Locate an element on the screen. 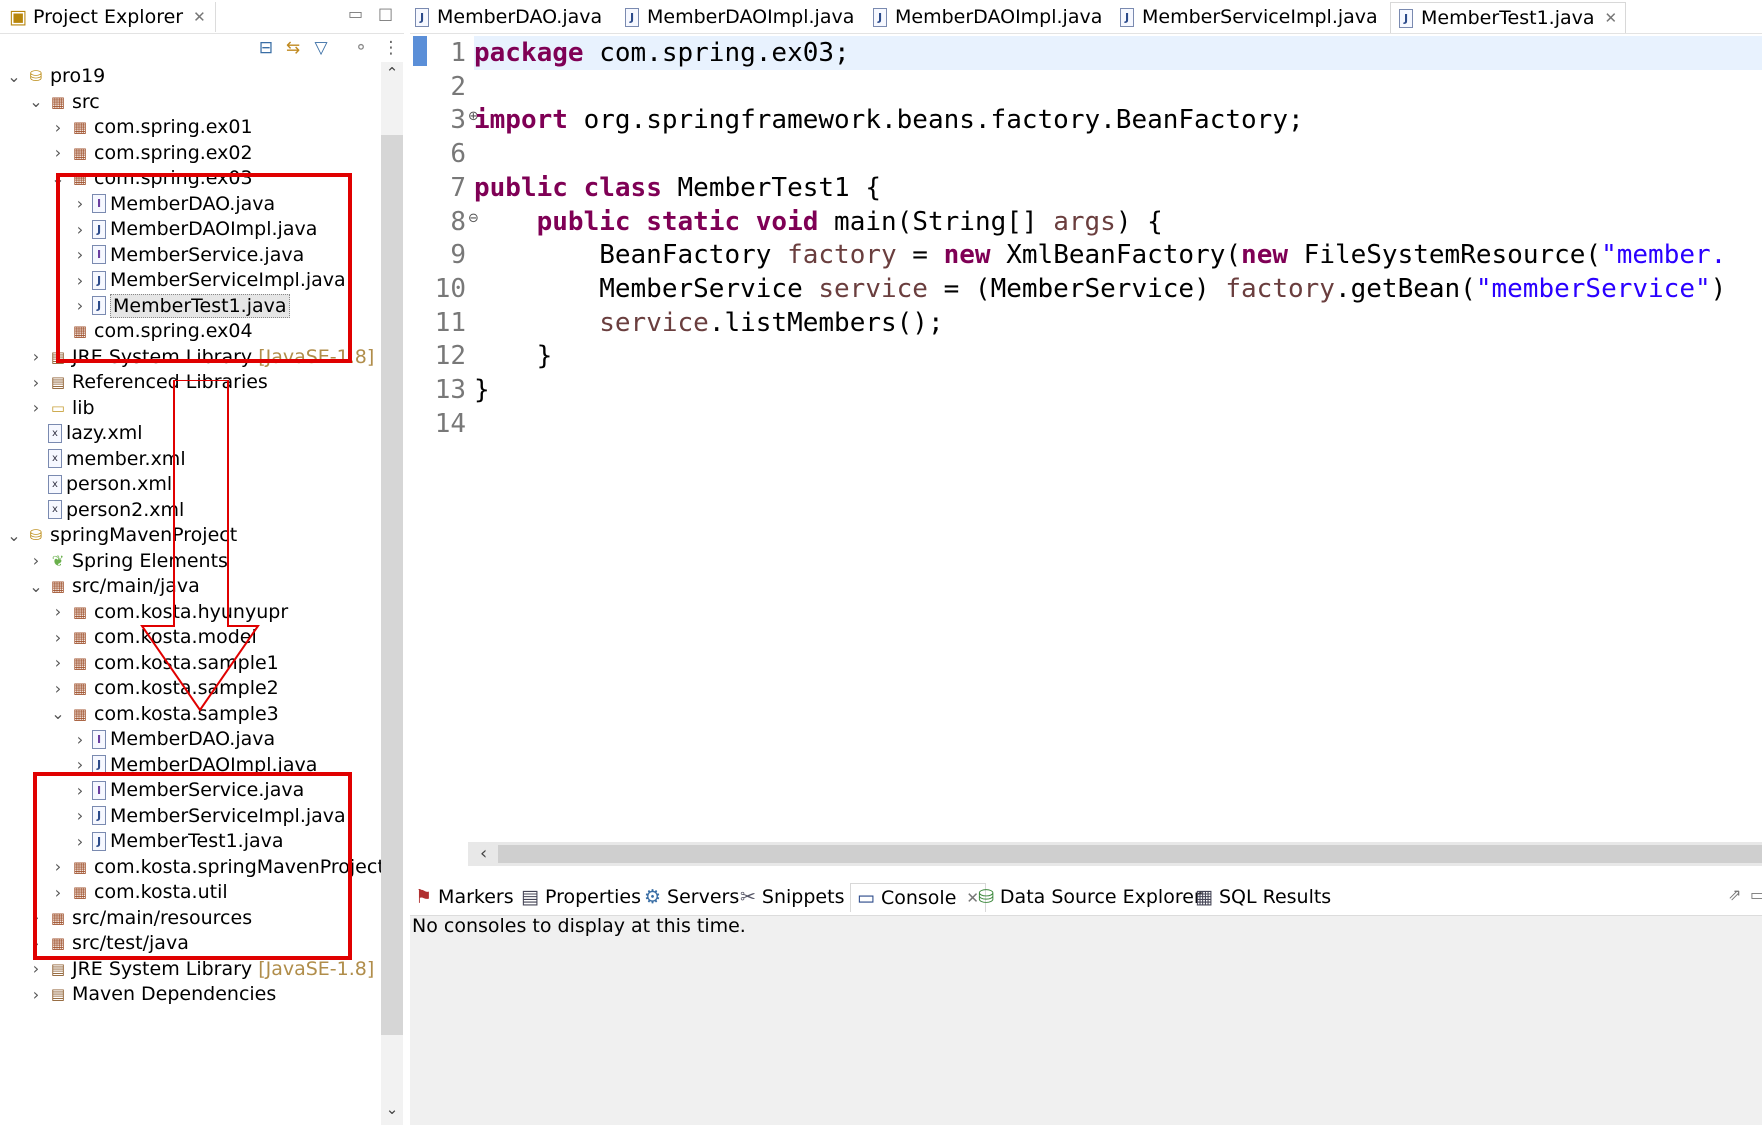  tree-item: ⌄ ⛁ pro19 is located at coordinates (54, 76).